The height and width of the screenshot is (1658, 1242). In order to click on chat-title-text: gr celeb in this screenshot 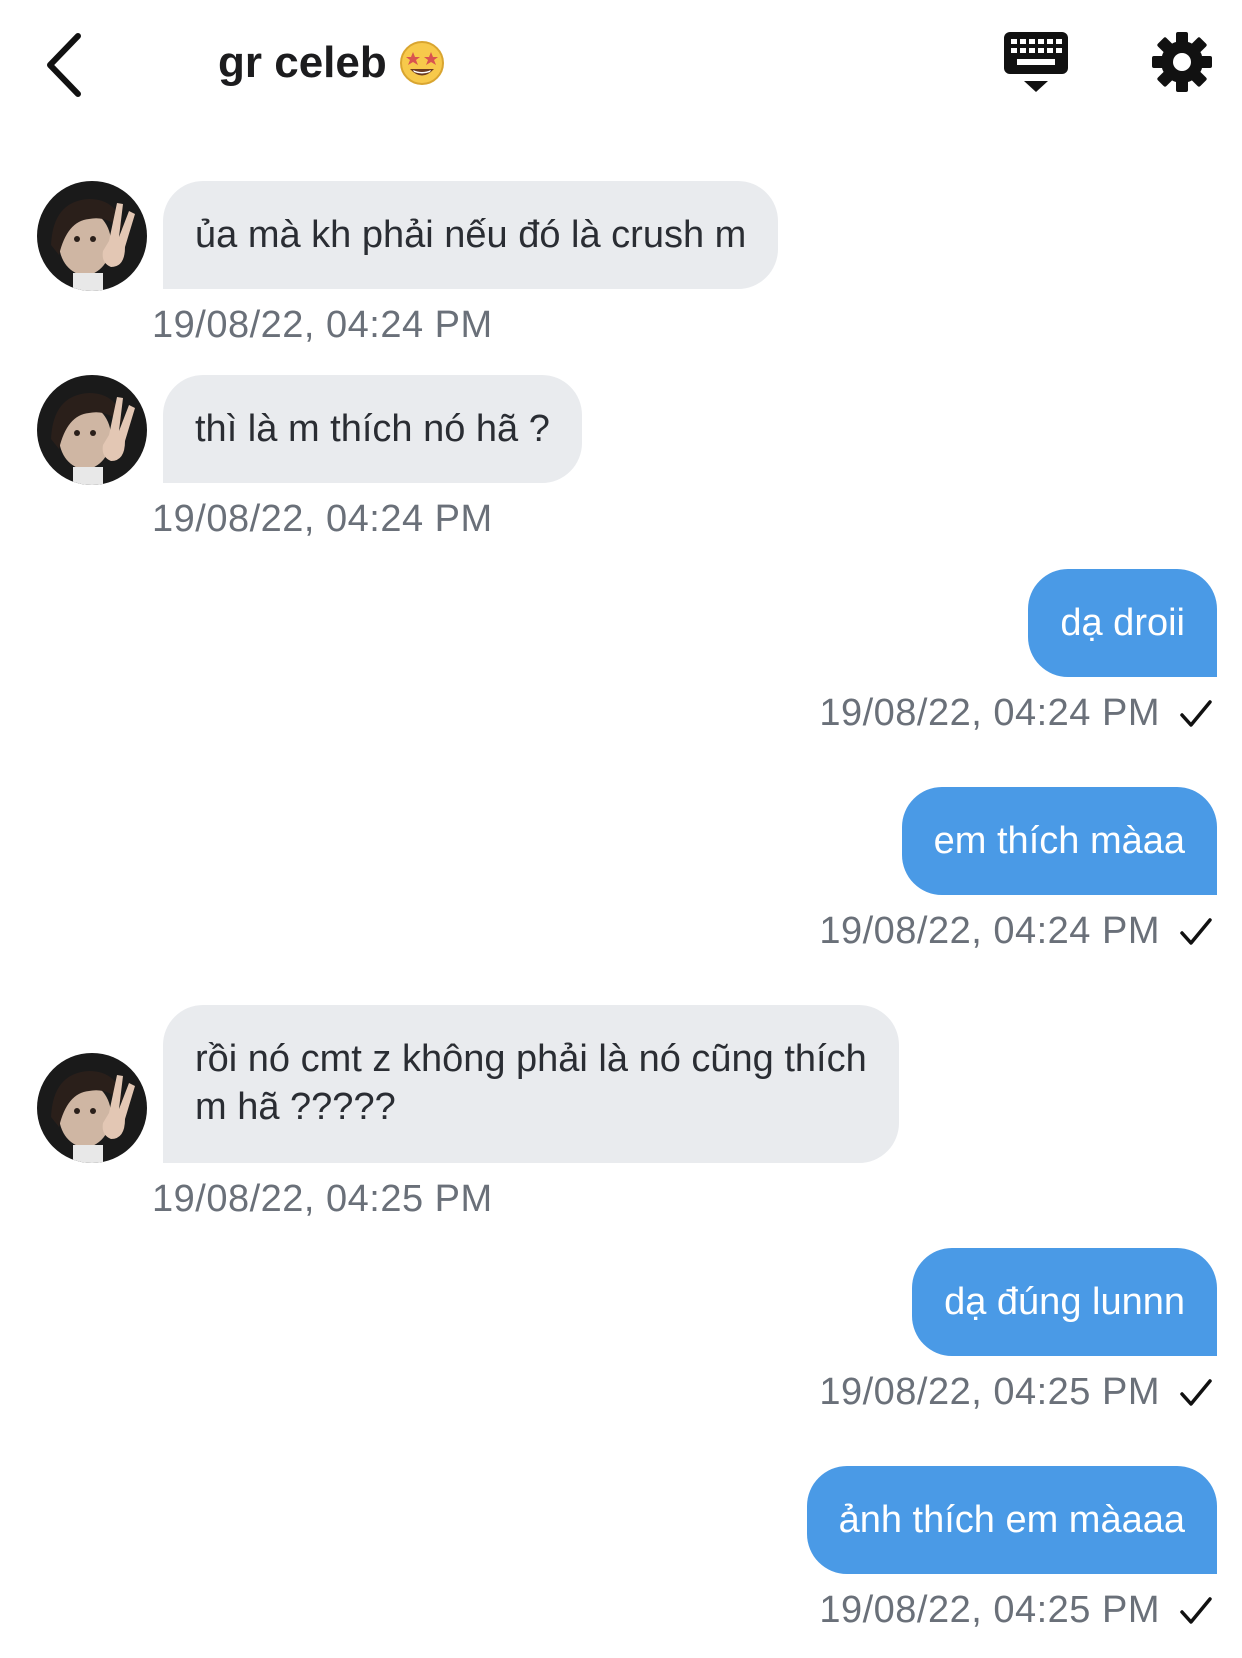, I will do `click(302, 62)`.